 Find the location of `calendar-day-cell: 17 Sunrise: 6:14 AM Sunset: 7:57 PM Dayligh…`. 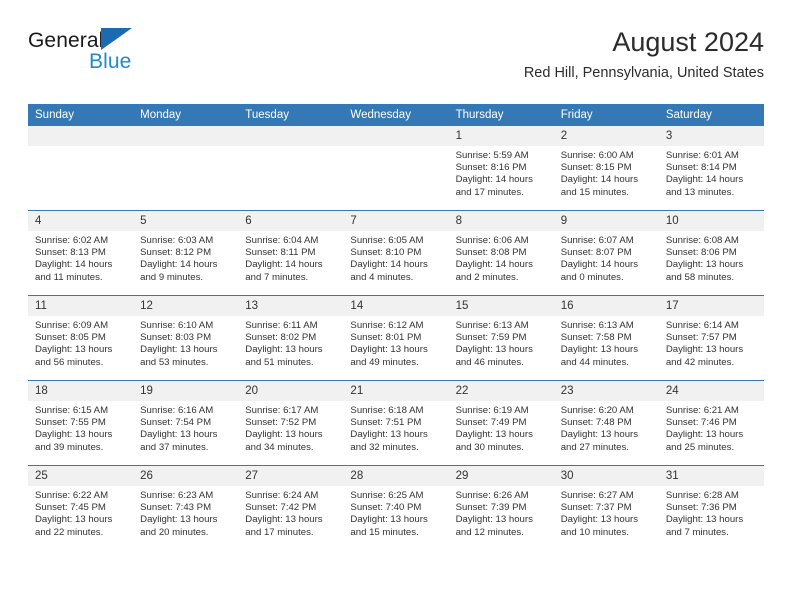

calendar-day-cell: 17 Sunrise: 6:14 AM Sunset: 7:57 PM Dayligh… is located at coordinates (711, 338).